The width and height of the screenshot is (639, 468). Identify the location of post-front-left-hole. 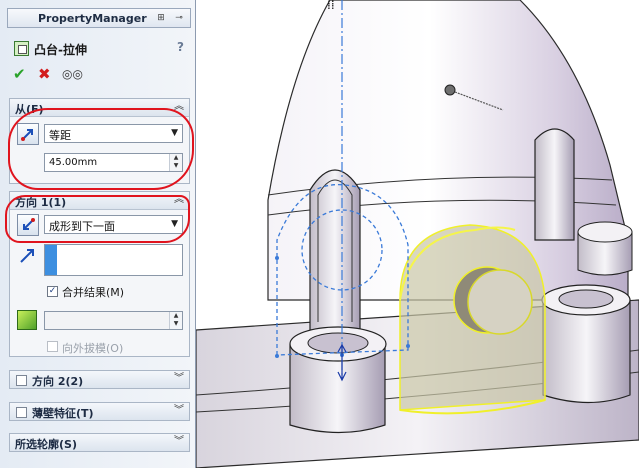
(338, 343).